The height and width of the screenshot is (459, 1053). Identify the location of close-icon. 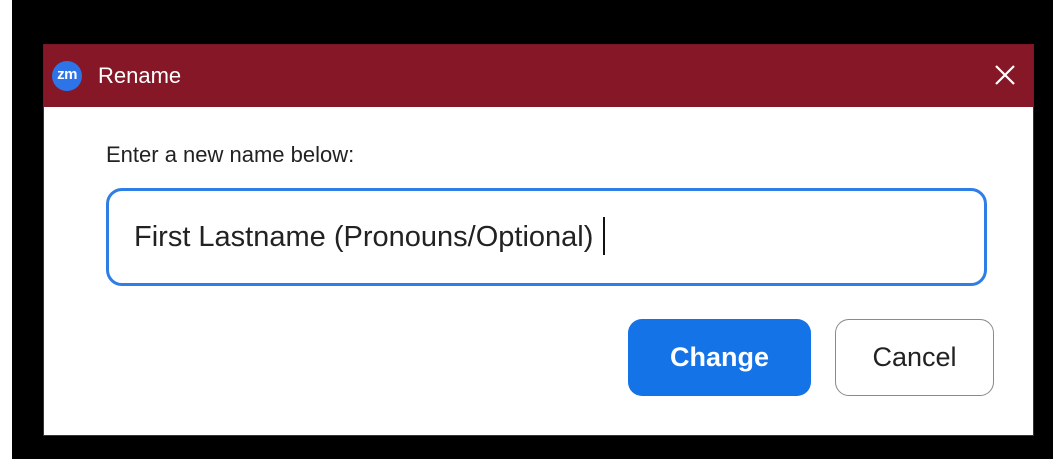
(1005, 75).